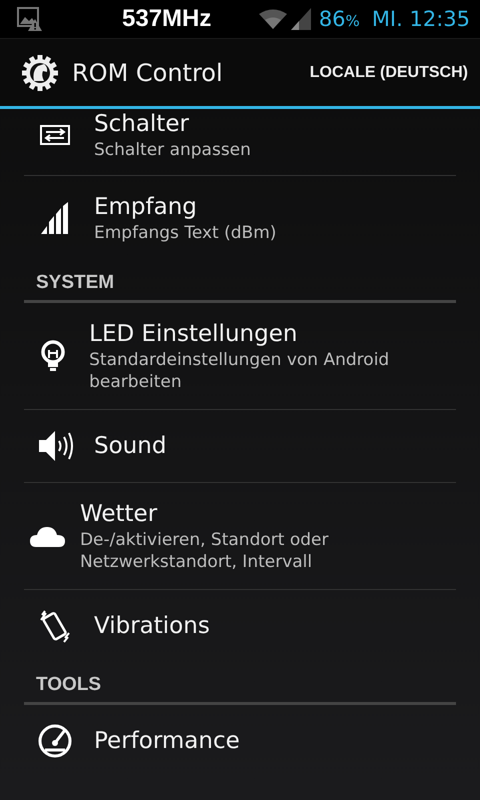  What do you see at coordinates (55, 741) in the screenshot?
I see `speedometer-icon` at bounding box center [55, 741].